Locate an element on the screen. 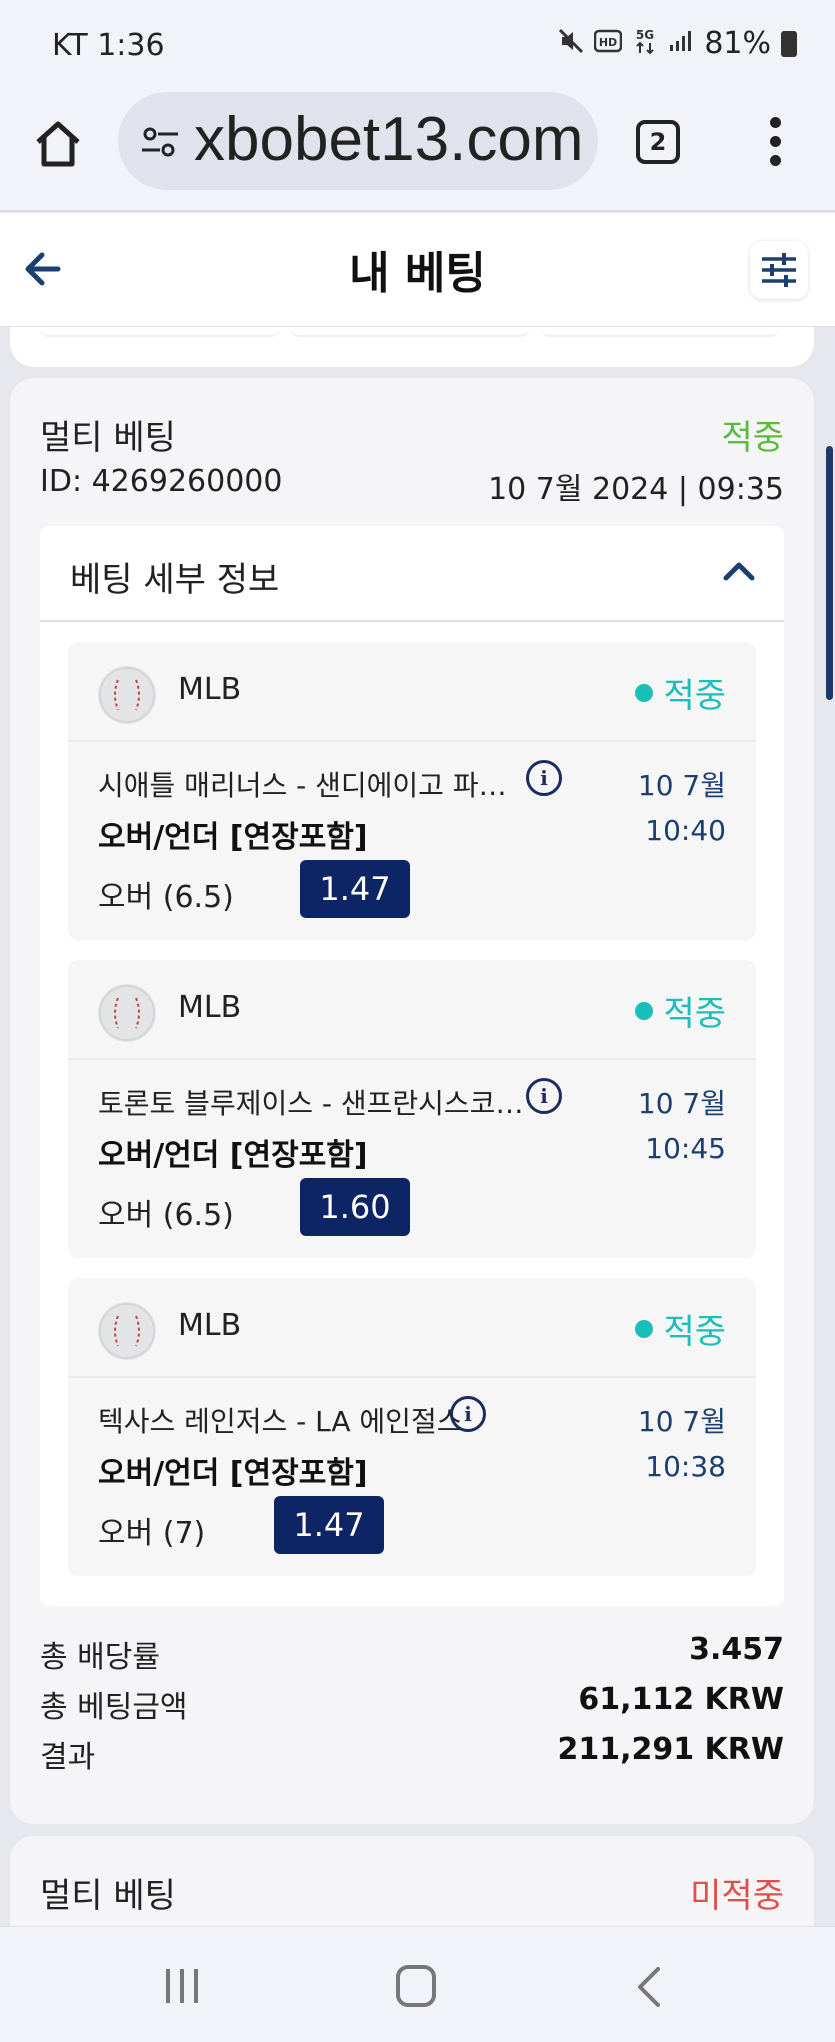 The image size is (835, 2042). system-nav-bar is located at coordinates (417, 1984).